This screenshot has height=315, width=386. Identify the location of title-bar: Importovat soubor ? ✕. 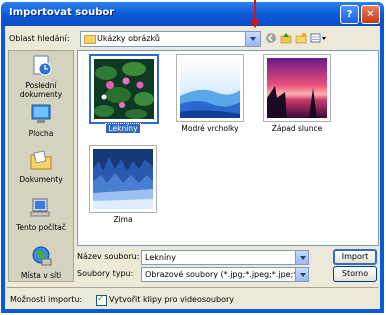
(192, 14).